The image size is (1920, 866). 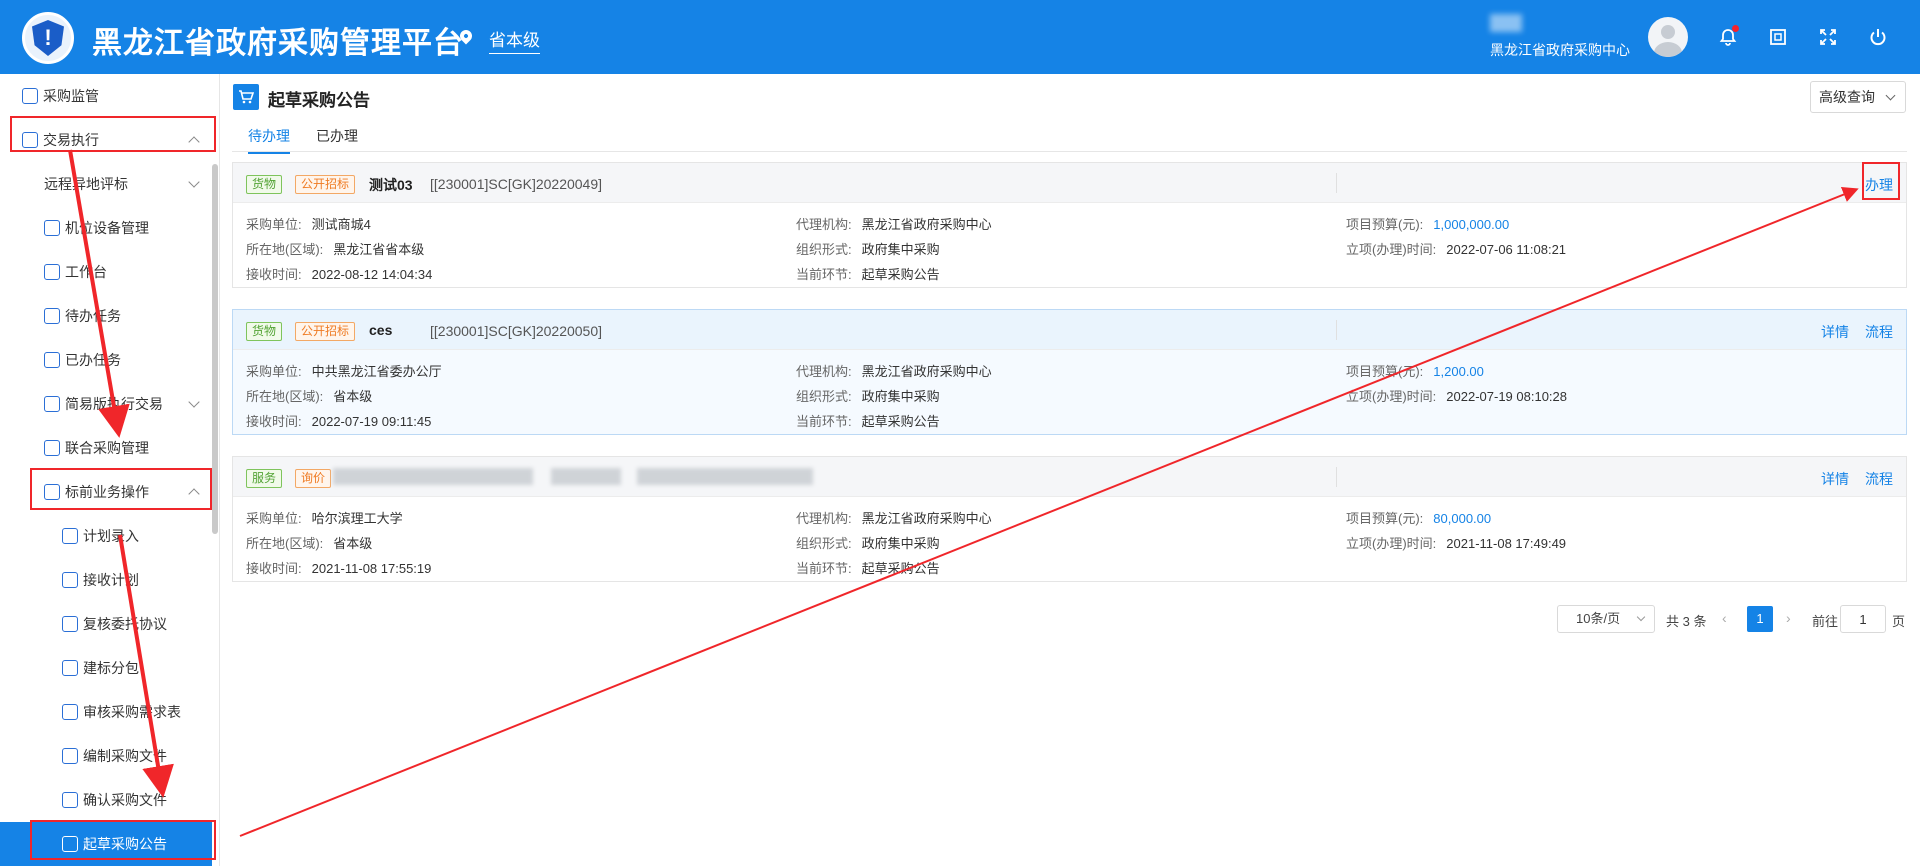 I want to click on package-icon, so click(x=70, y=668).